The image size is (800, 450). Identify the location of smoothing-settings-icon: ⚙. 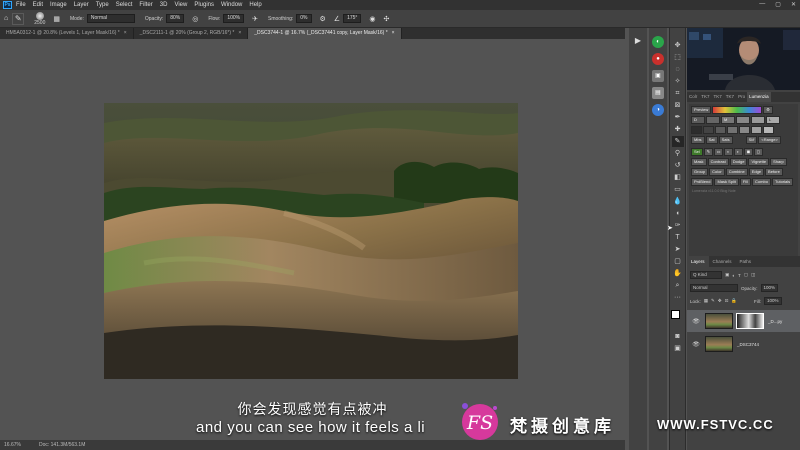
(323, 19).